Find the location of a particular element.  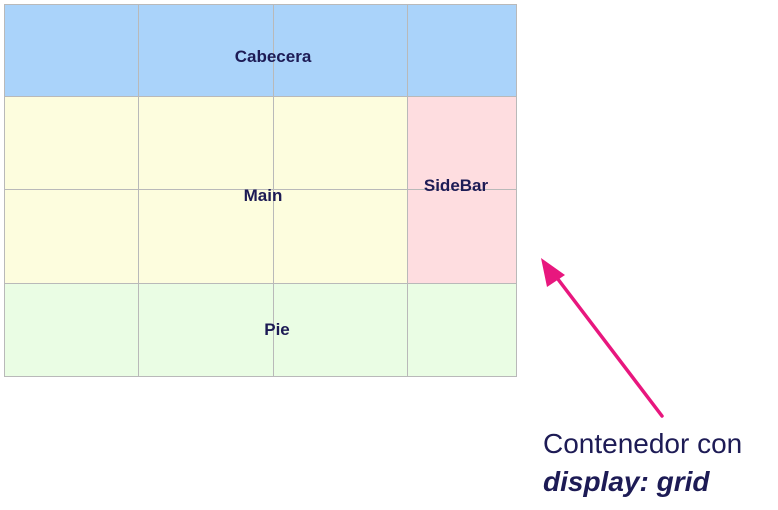

grid-line-h0 is located at coordinates (260, 4).